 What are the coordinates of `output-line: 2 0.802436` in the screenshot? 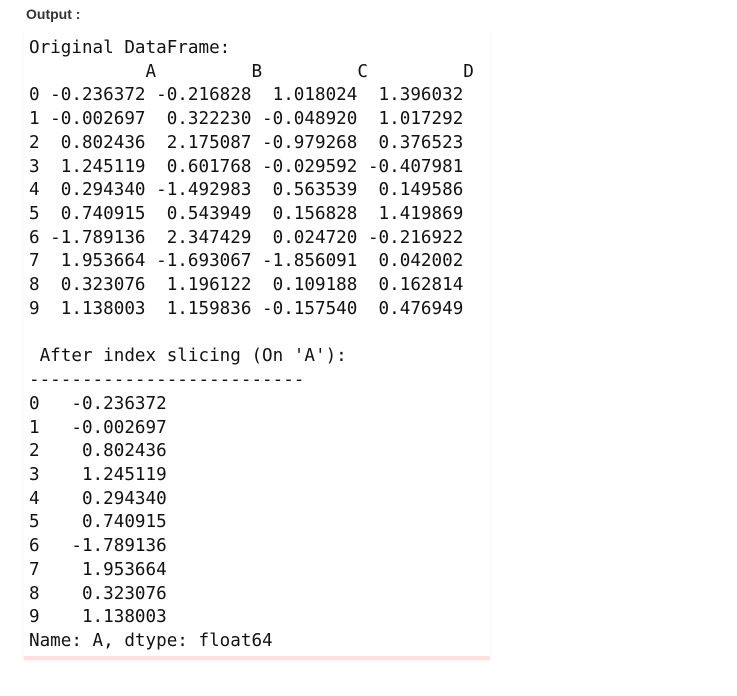 It's located at (98, 451).